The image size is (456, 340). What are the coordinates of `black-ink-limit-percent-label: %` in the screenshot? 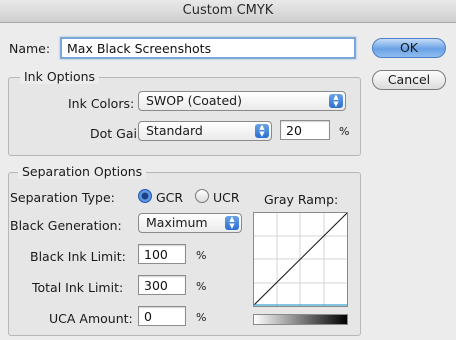 It's located at (201, 255).